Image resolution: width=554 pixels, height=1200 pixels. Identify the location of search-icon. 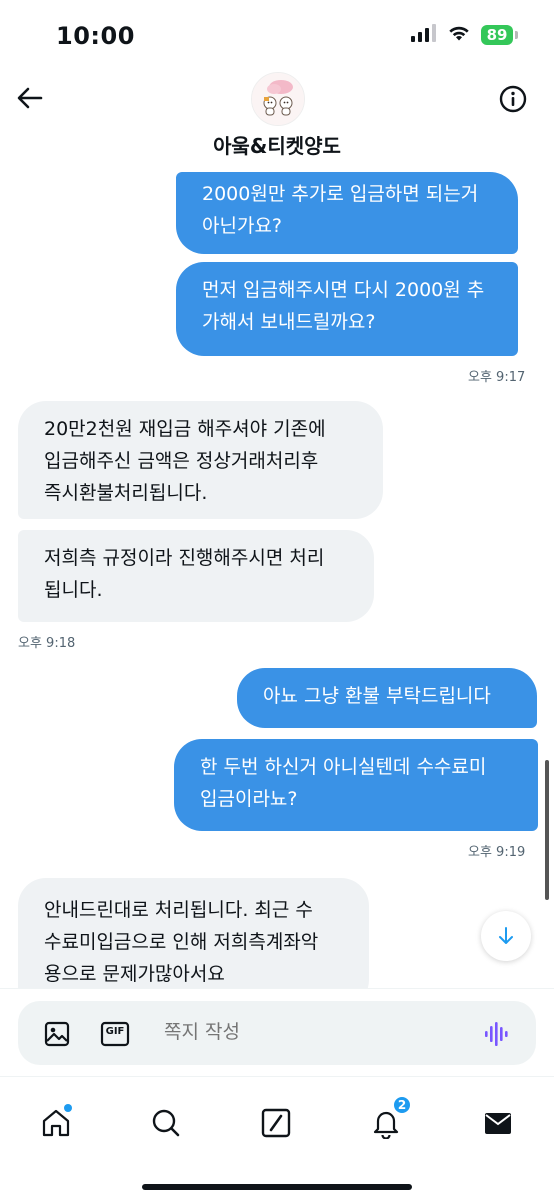
(166, 1123).